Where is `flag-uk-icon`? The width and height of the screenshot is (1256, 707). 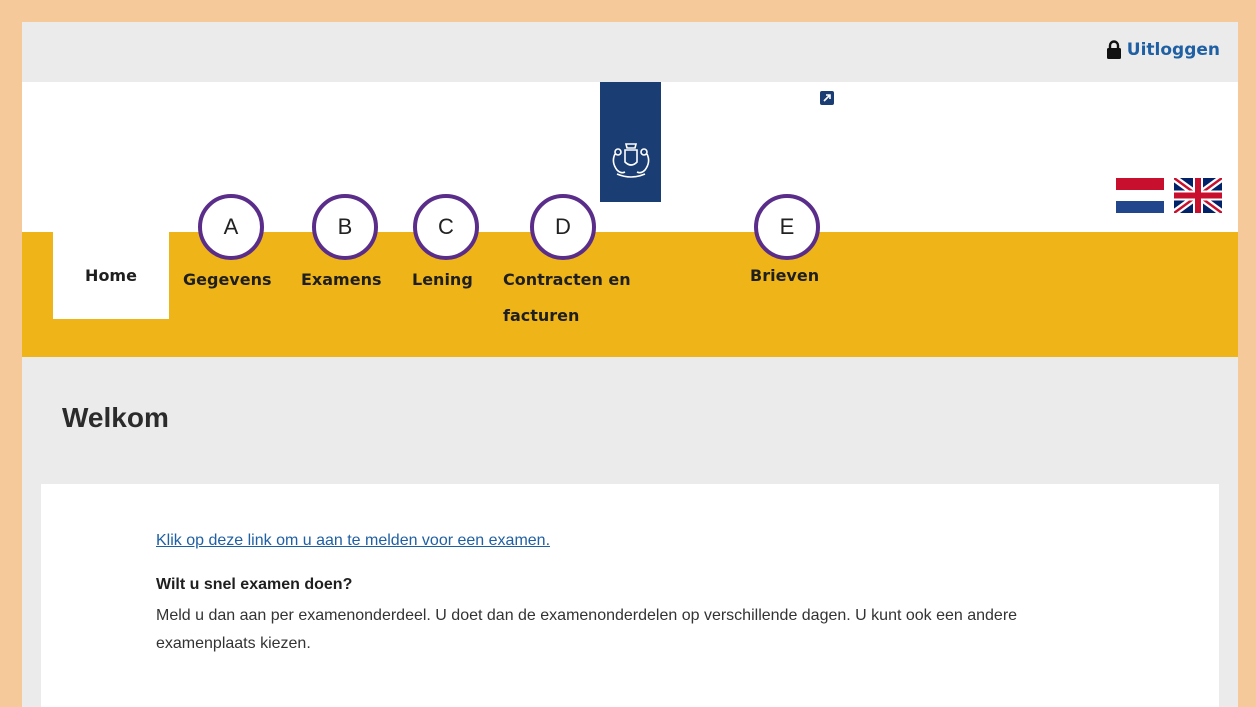
flag-uk-icon is located at coordinates (1198, 195).